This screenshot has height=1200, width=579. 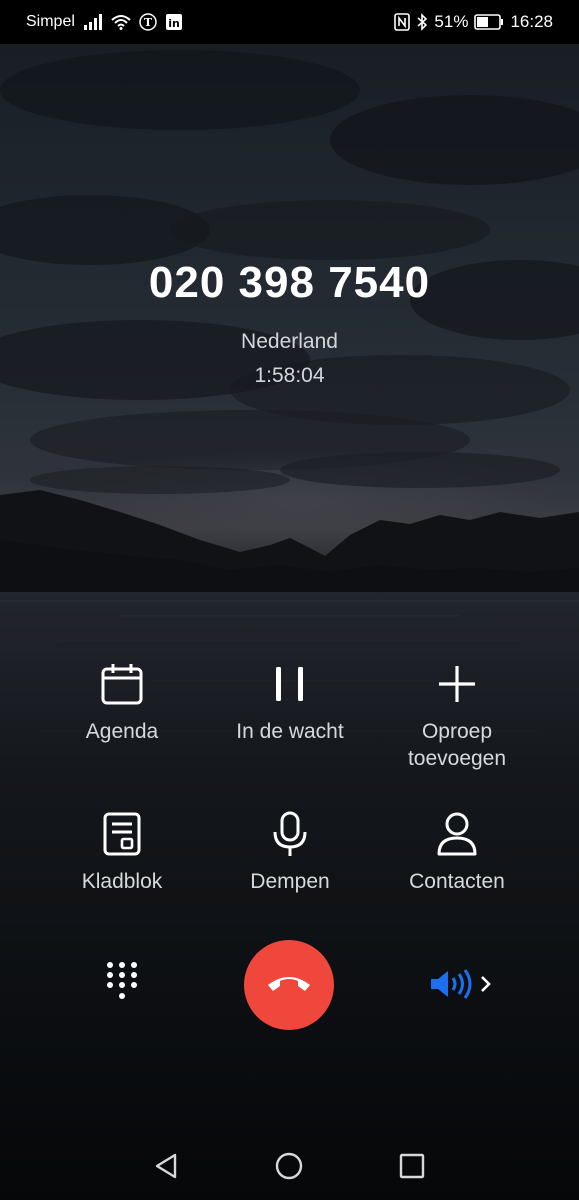 I want to click on speaker-icon, so click(x=463, y=986).